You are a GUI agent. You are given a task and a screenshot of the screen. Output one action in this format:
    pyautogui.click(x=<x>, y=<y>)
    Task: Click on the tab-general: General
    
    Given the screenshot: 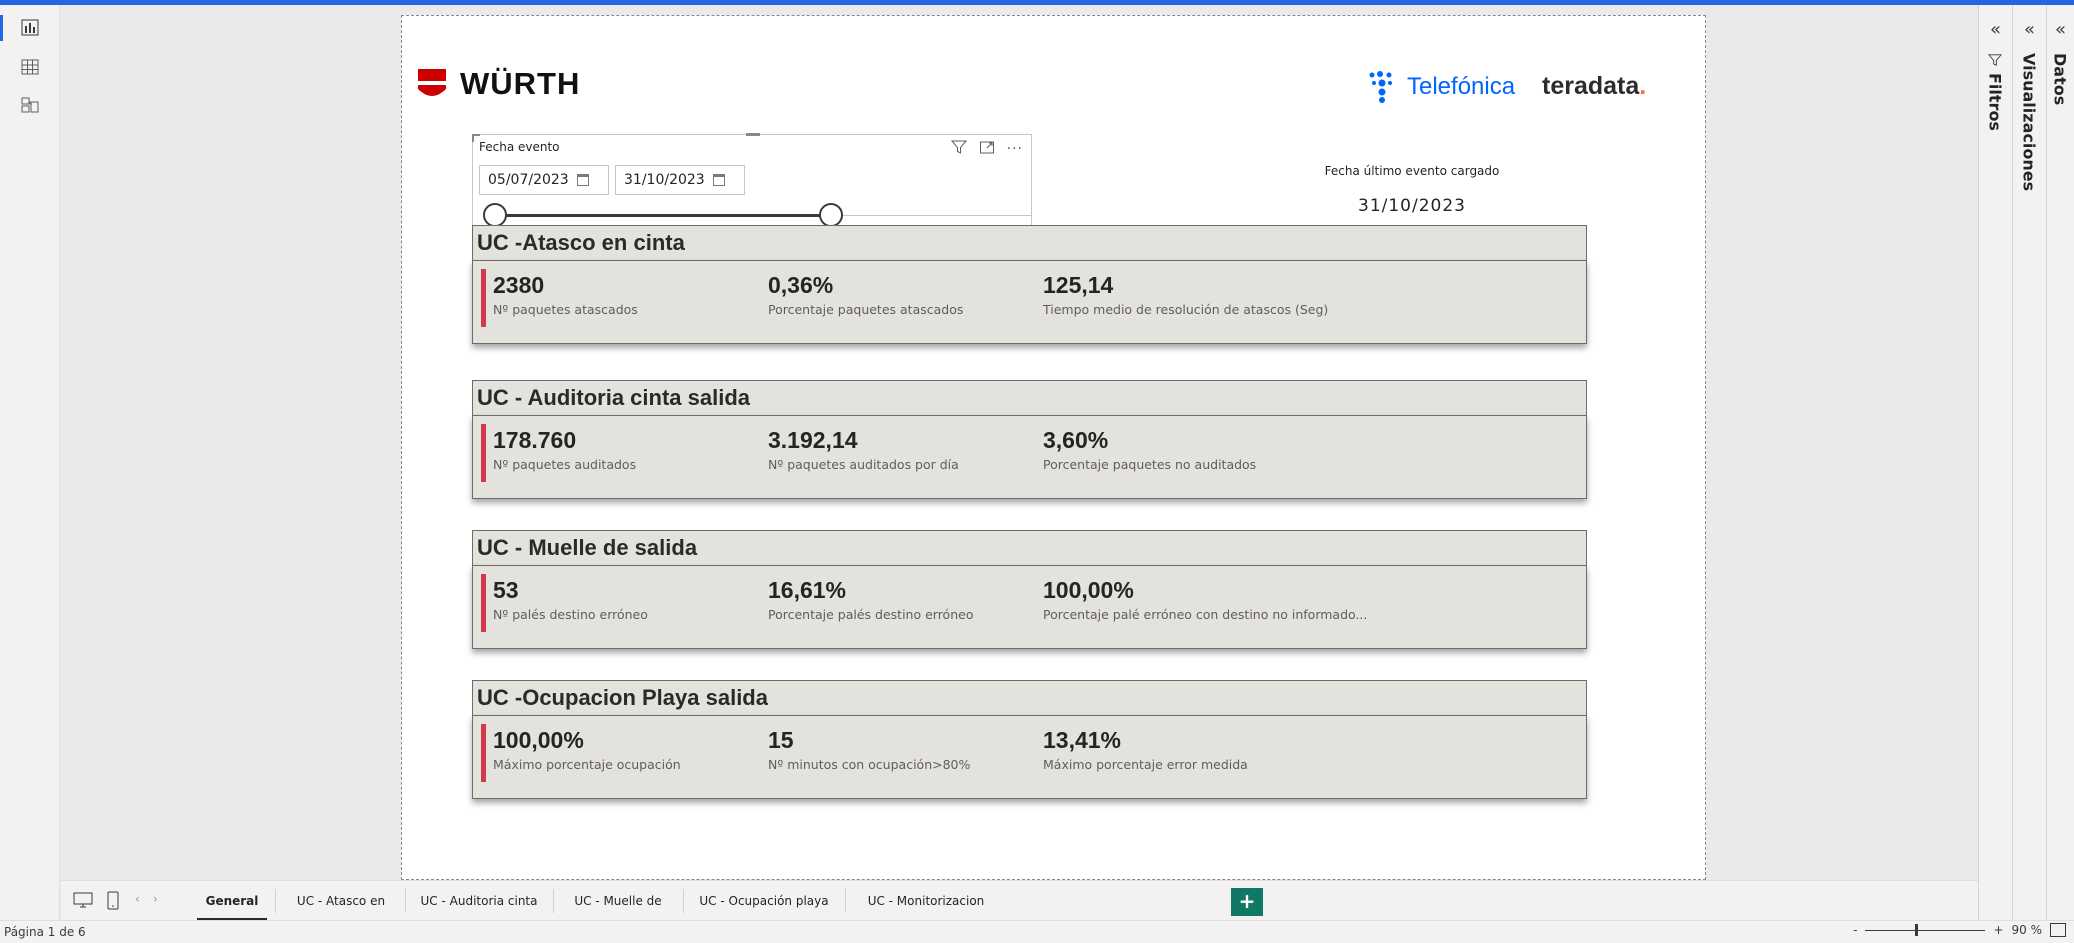 What is the action you would take?
    pyautogui.click(x=232, y=901)
    